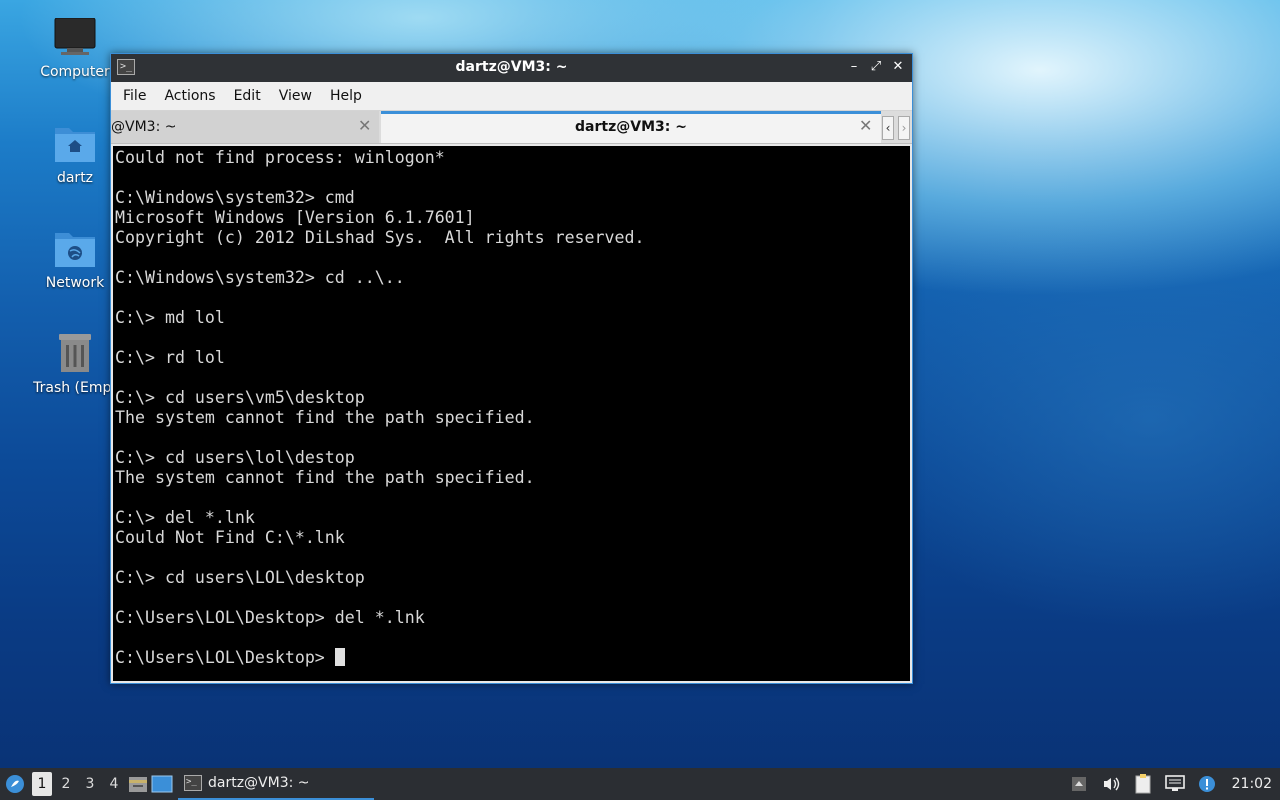  Describe the element at coordinates (898, 67) in the screenshot. I see `close-button: ✕` at that location.